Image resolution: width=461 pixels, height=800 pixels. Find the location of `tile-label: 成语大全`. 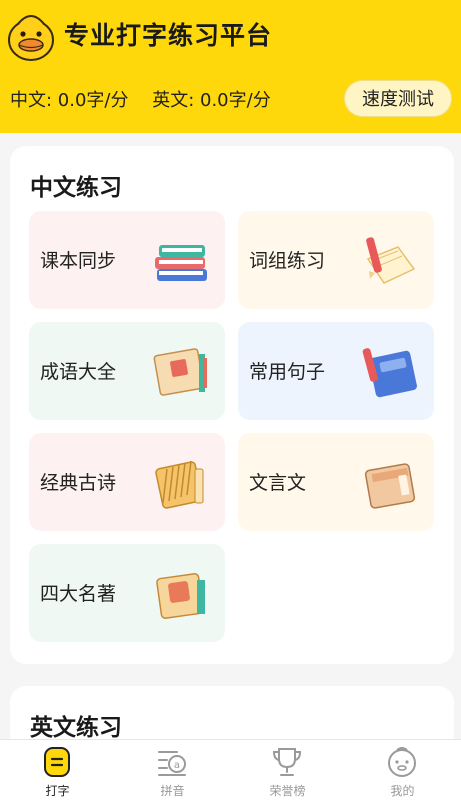

tile-label: 成语大全 is located at coordinates (78, 372).